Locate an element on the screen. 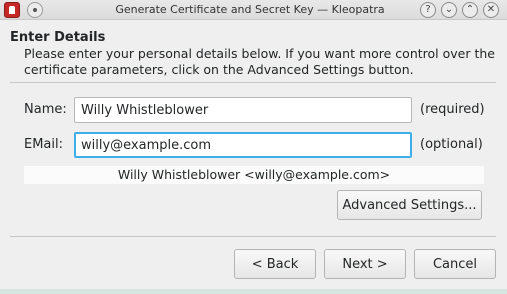 The width and height of the screenshot is (507, 294). minimize-icon: ⌄ is located at coordinates (449, 10).